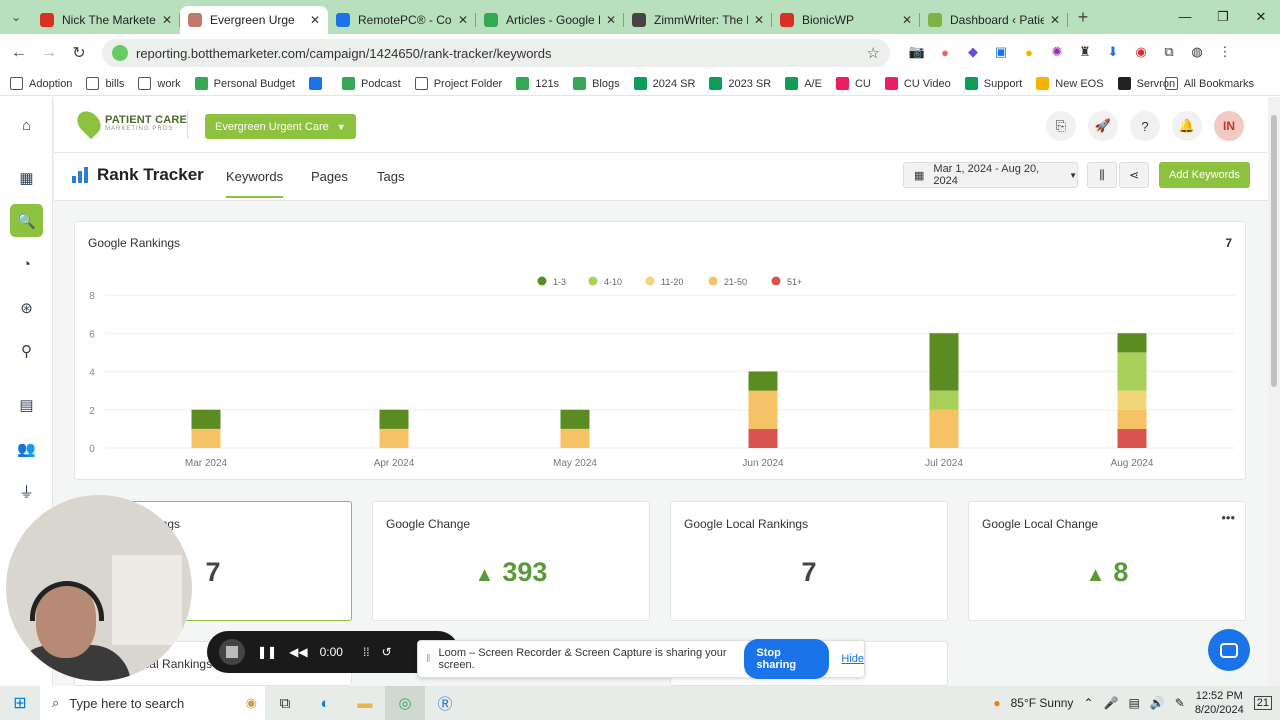  I want to click on bookmark-item: work, so click(159, 83).